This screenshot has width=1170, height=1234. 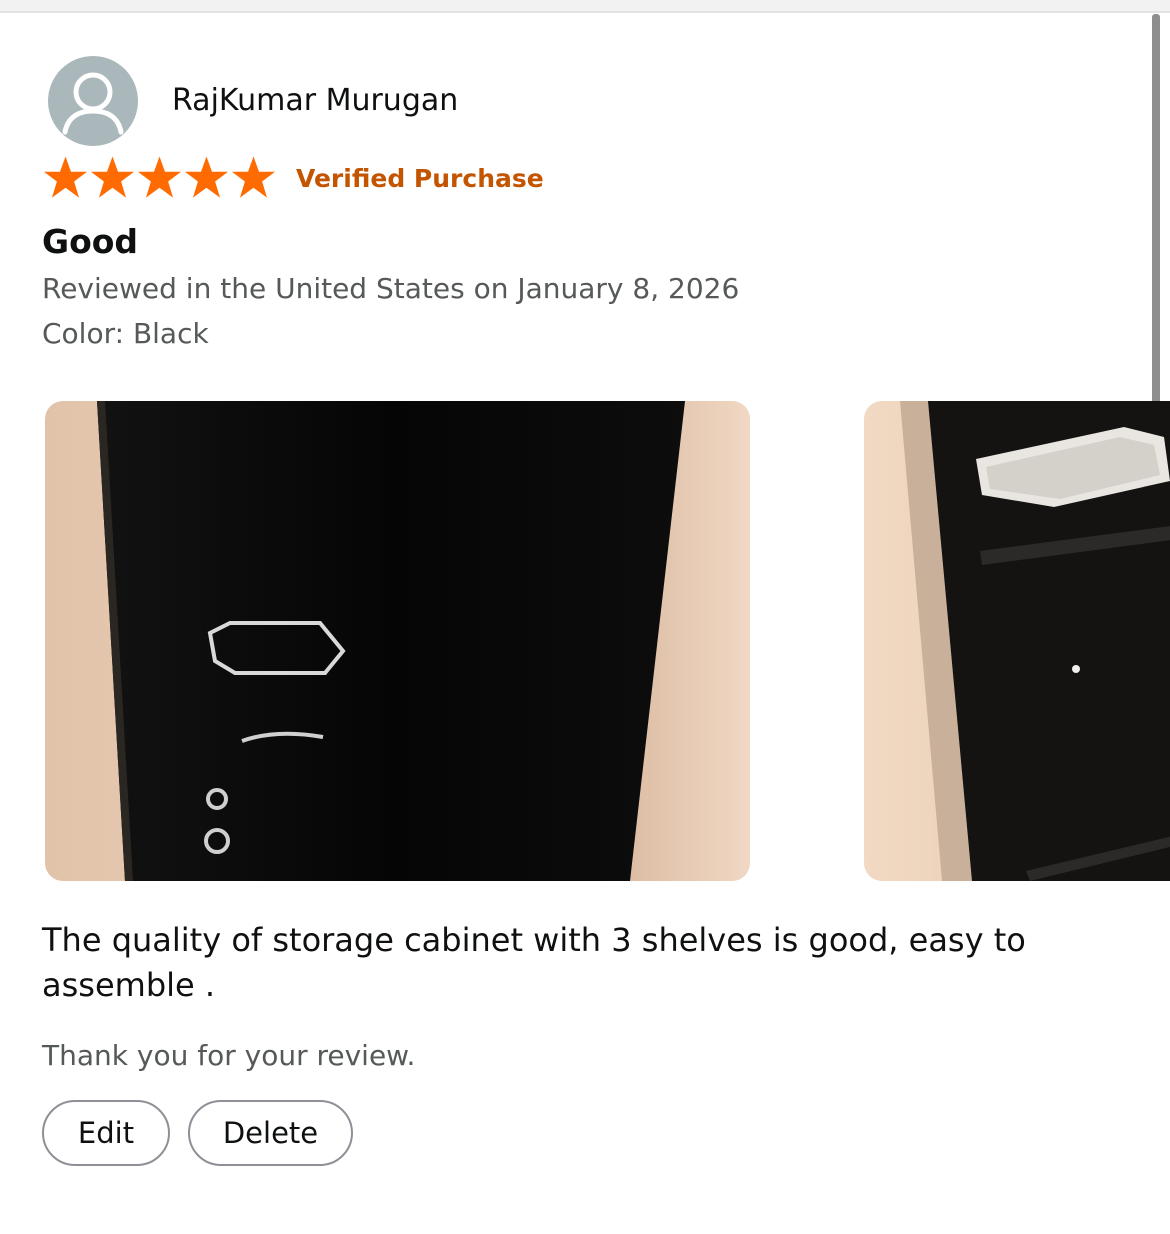 I want to click on reviewer-name: RajKumar Murugan, so click(x=315, y=101).